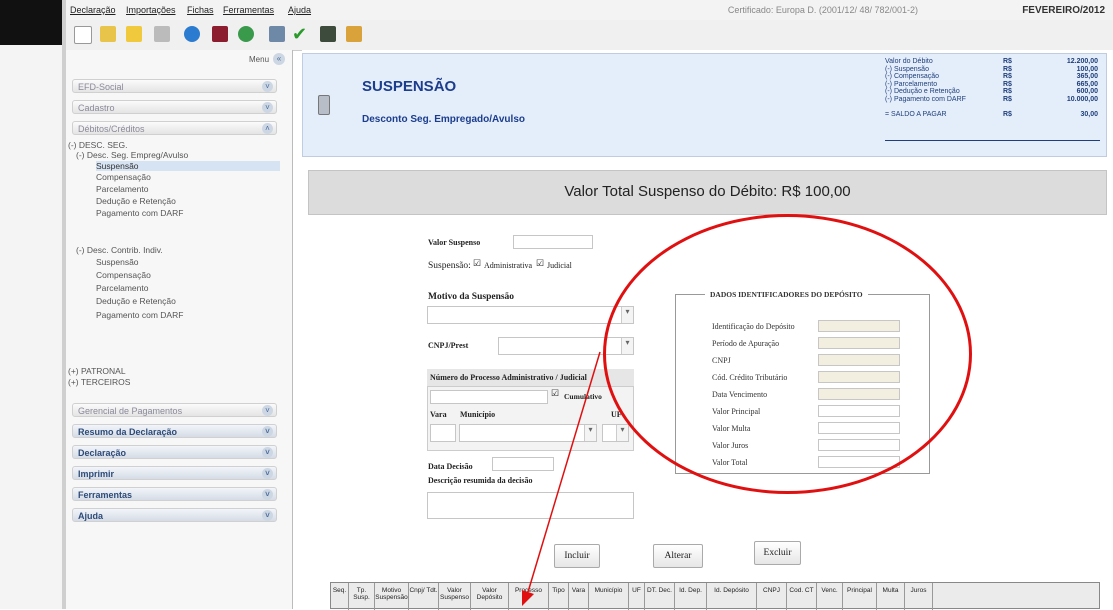 The height and width of the screenshot is (610, 1113). I want to click on annotation-arrow-head, so click(528, 598).